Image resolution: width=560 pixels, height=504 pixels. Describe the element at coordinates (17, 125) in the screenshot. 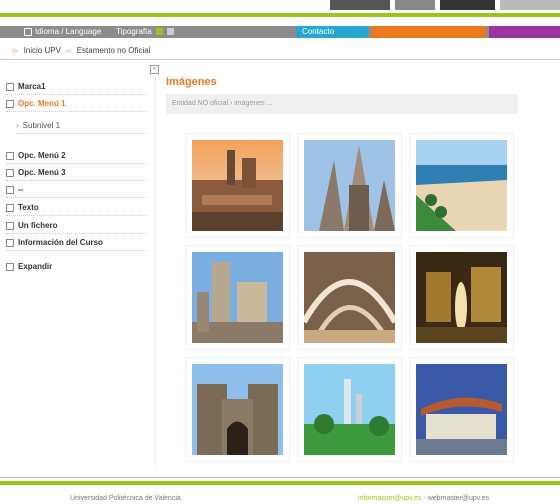

I see `caret-right-icon: ›` at that location.